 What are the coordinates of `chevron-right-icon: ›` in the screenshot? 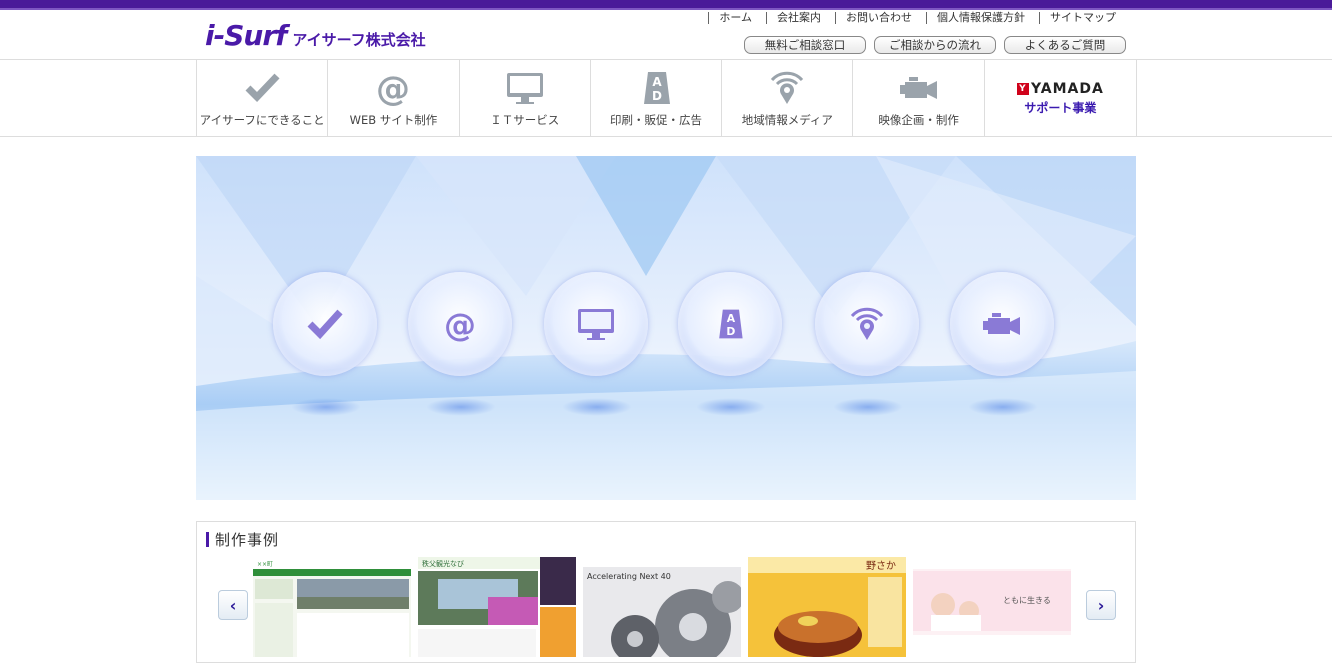 It's located at (1101, 605).